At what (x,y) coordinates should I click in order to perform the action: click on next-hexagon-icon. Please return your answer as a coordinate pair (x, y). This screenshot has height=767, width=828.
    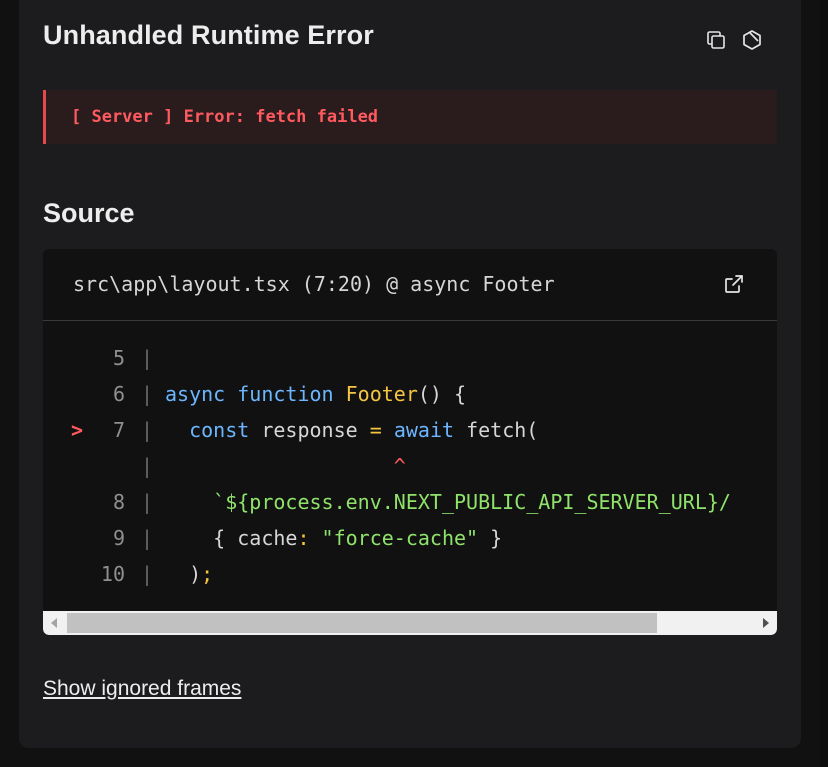
    Looking at the image, I should click on (752, 40).